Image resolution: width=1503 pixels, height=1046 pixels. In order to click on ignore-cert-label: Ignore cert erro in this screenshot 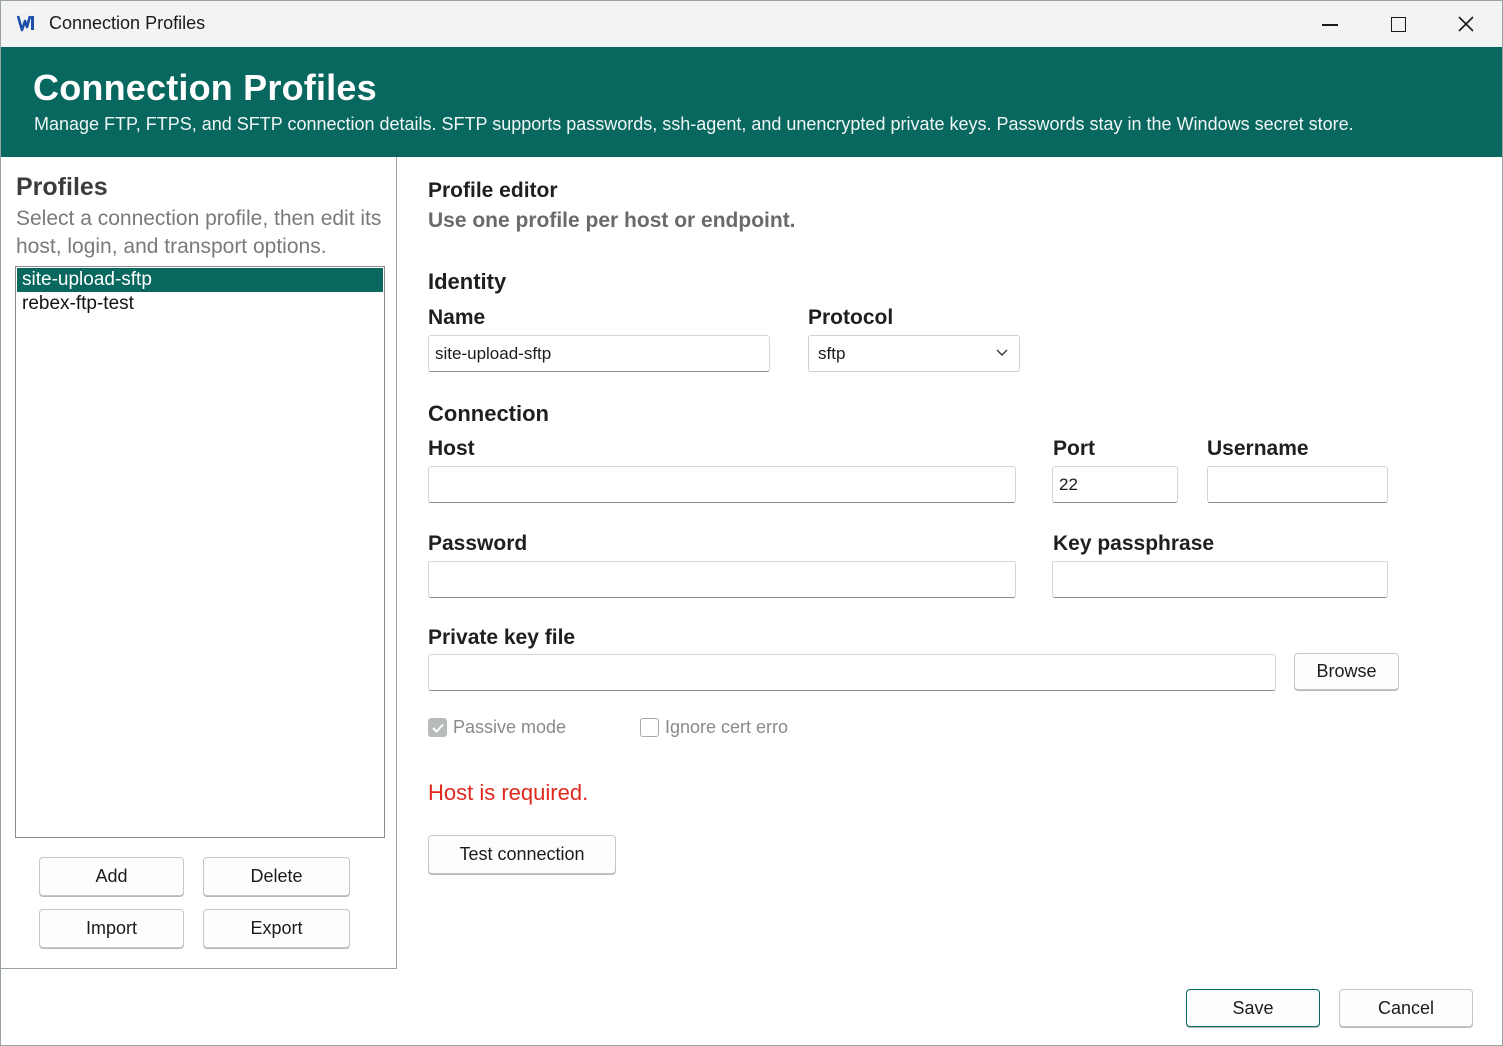, I will do `click(727, 727)`.